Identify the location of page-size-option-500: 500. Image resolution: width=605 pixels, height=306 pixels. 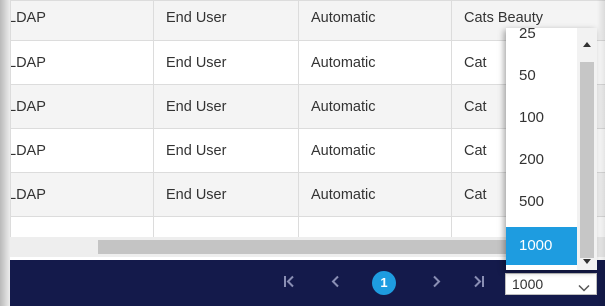
(541, 202).